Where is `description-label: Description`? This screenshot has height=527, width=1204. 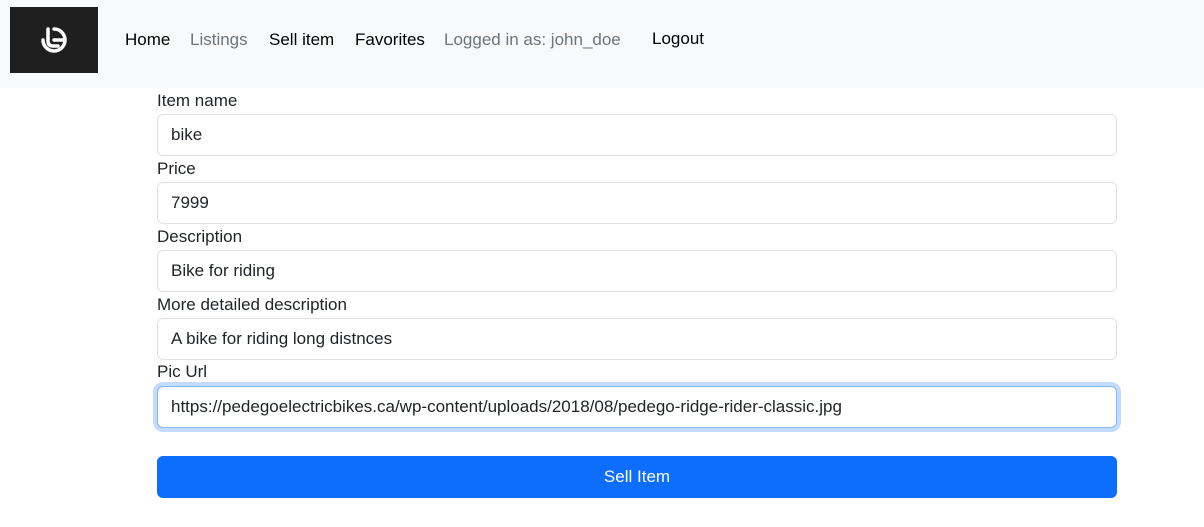 description-label: Description is located at coordinates (200, 236).